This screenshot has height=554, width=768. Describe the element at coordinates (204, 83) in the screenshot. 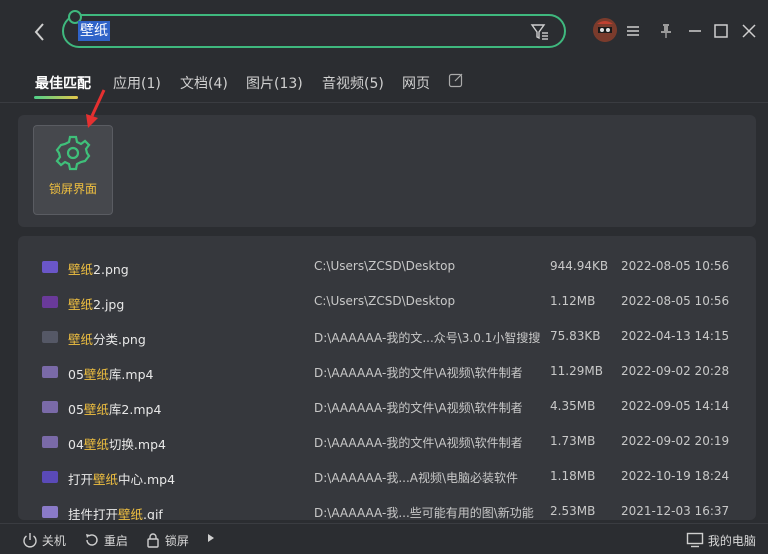

I see `tab-documents: 文档(4)` at that location.